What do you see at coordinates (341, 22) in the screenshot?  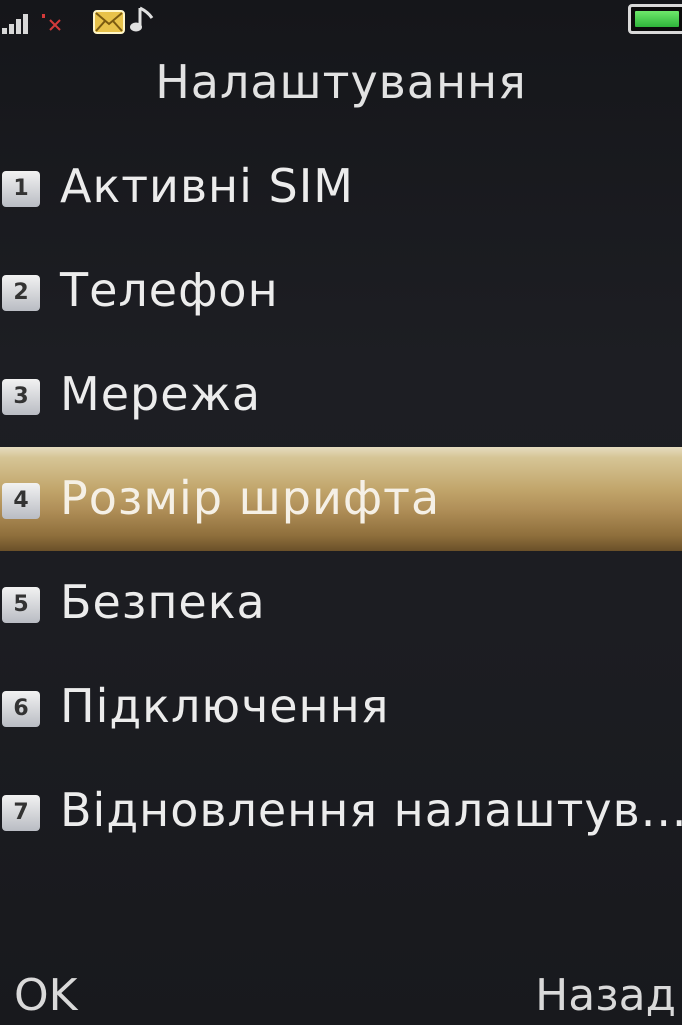 I see `status-bar` at bounding box center [341, 22].